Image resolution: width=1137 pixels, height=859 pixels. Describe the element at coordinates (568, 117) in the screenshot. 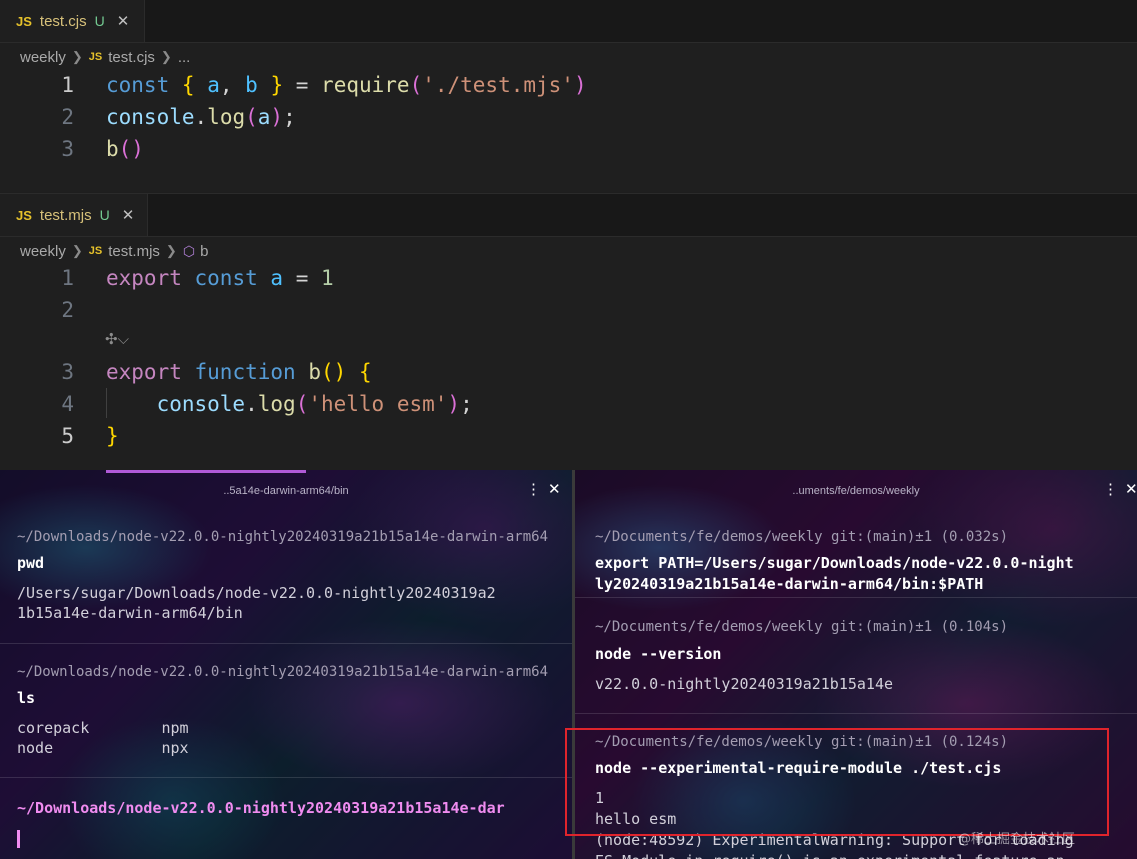

I see `code-line: 2 console.log(a);` at that location.